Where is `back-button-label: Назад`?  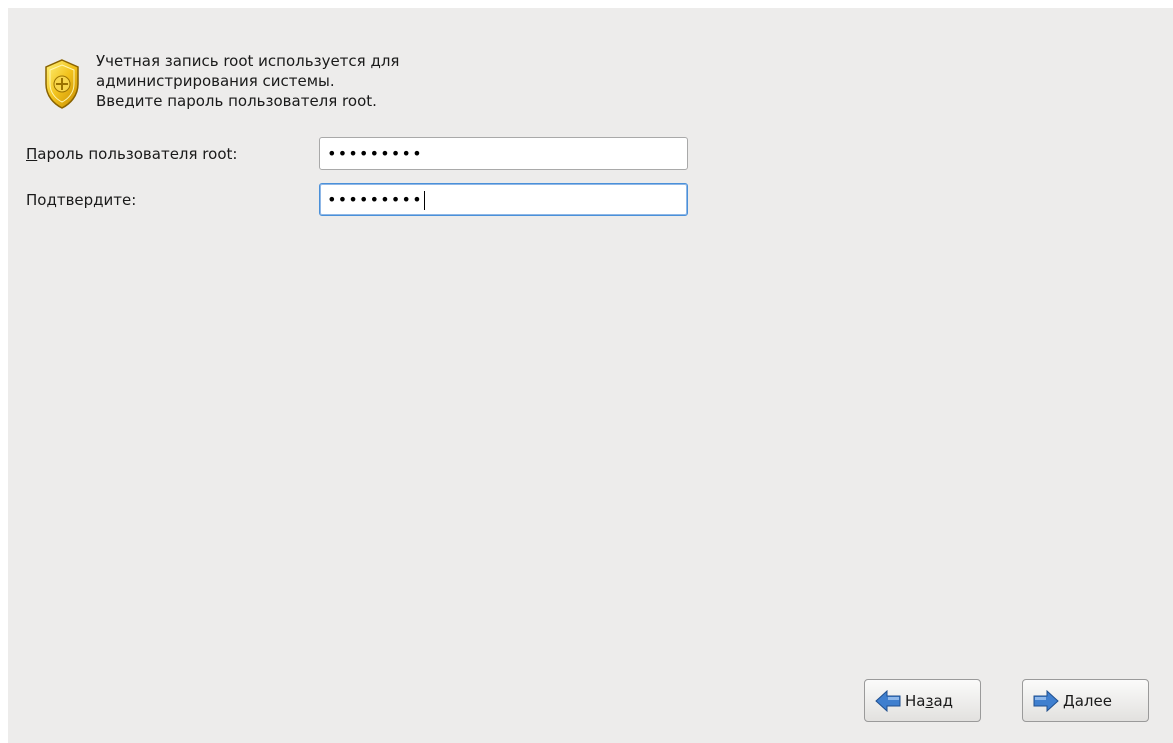 back-button-label: Назад is located at coordinates (929, 701).